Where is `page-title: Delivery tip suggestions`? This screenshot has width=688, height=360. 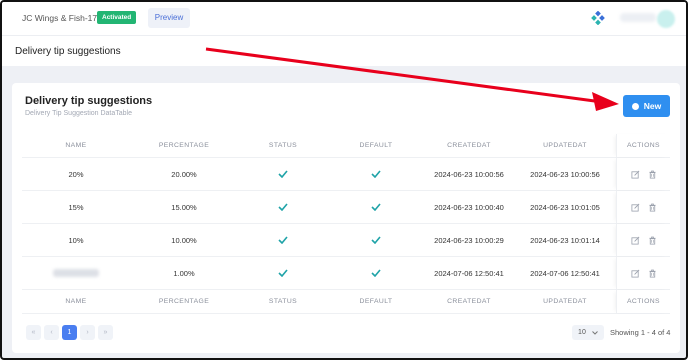 page-title: Delivery tip suggestions is located at coordinates (68, 51).